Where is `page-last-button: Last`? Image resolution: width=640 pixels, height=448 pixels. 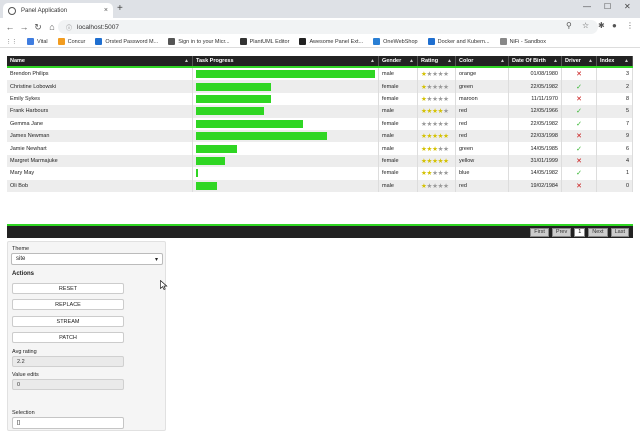 page-last-button: Last is located at coordinates (619, 232).